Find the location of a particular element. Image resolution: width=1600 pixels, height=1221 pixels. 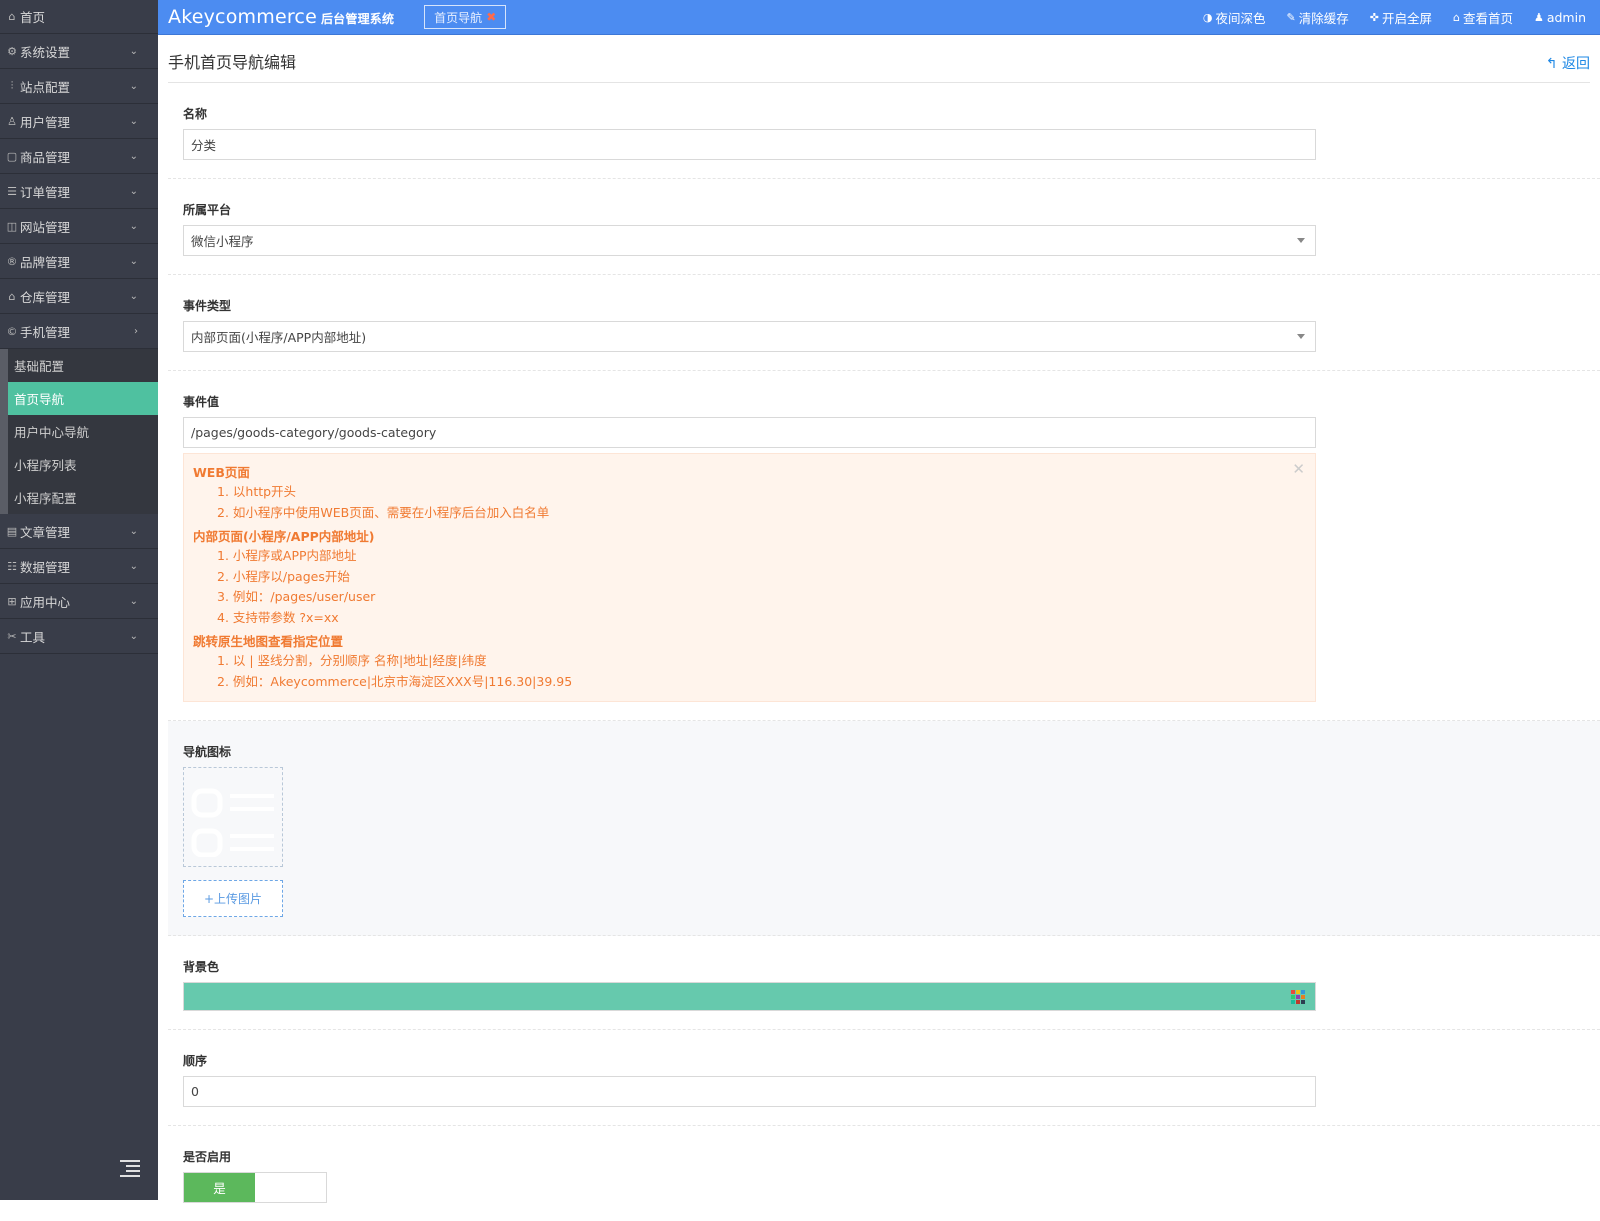

sidebar-item-label: 首页 is located at coordinates (33, 17).